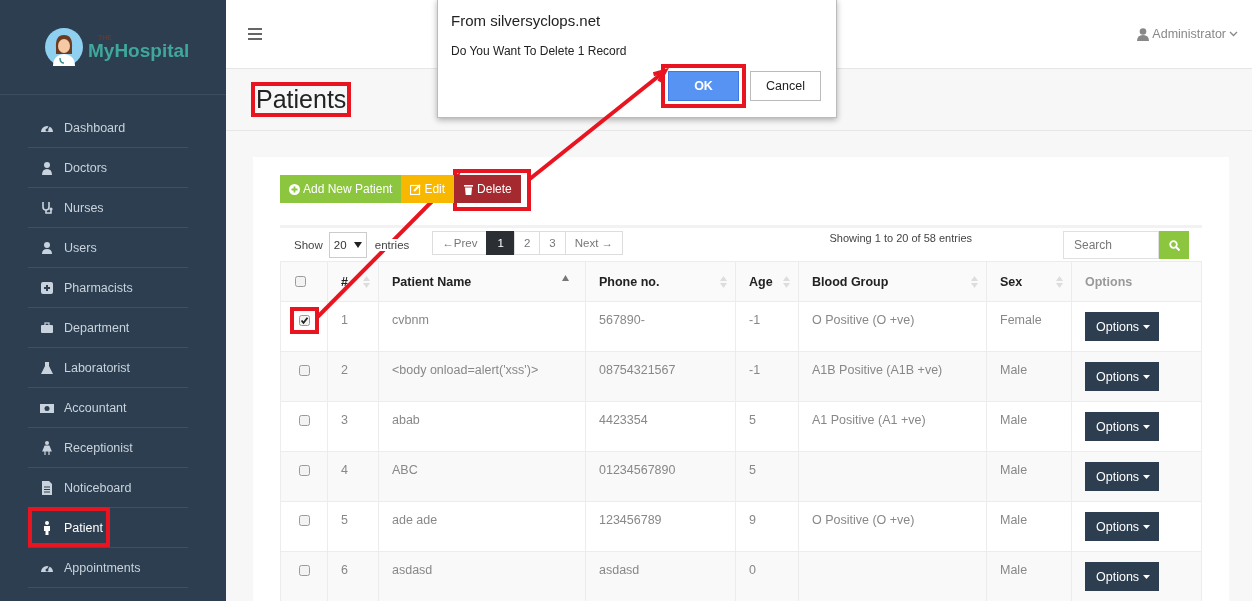 This screenshot has height=601, width=1252. What do you see at coordinates (95, 407) in the screenshot?
I see `sidebar-item: Accountant` at bounding box center [95, 407].